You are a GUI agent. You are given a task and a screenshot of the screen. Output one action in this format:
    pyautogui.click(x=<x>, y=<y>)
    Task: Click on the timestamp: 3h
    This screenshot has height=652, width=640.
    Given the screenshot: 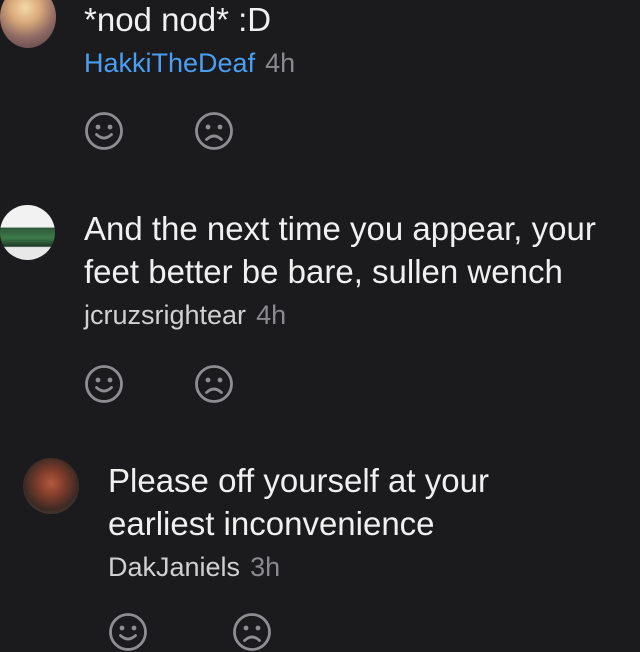 What is the action you would take?
    pyautogui.click(x=265, y=567)
    